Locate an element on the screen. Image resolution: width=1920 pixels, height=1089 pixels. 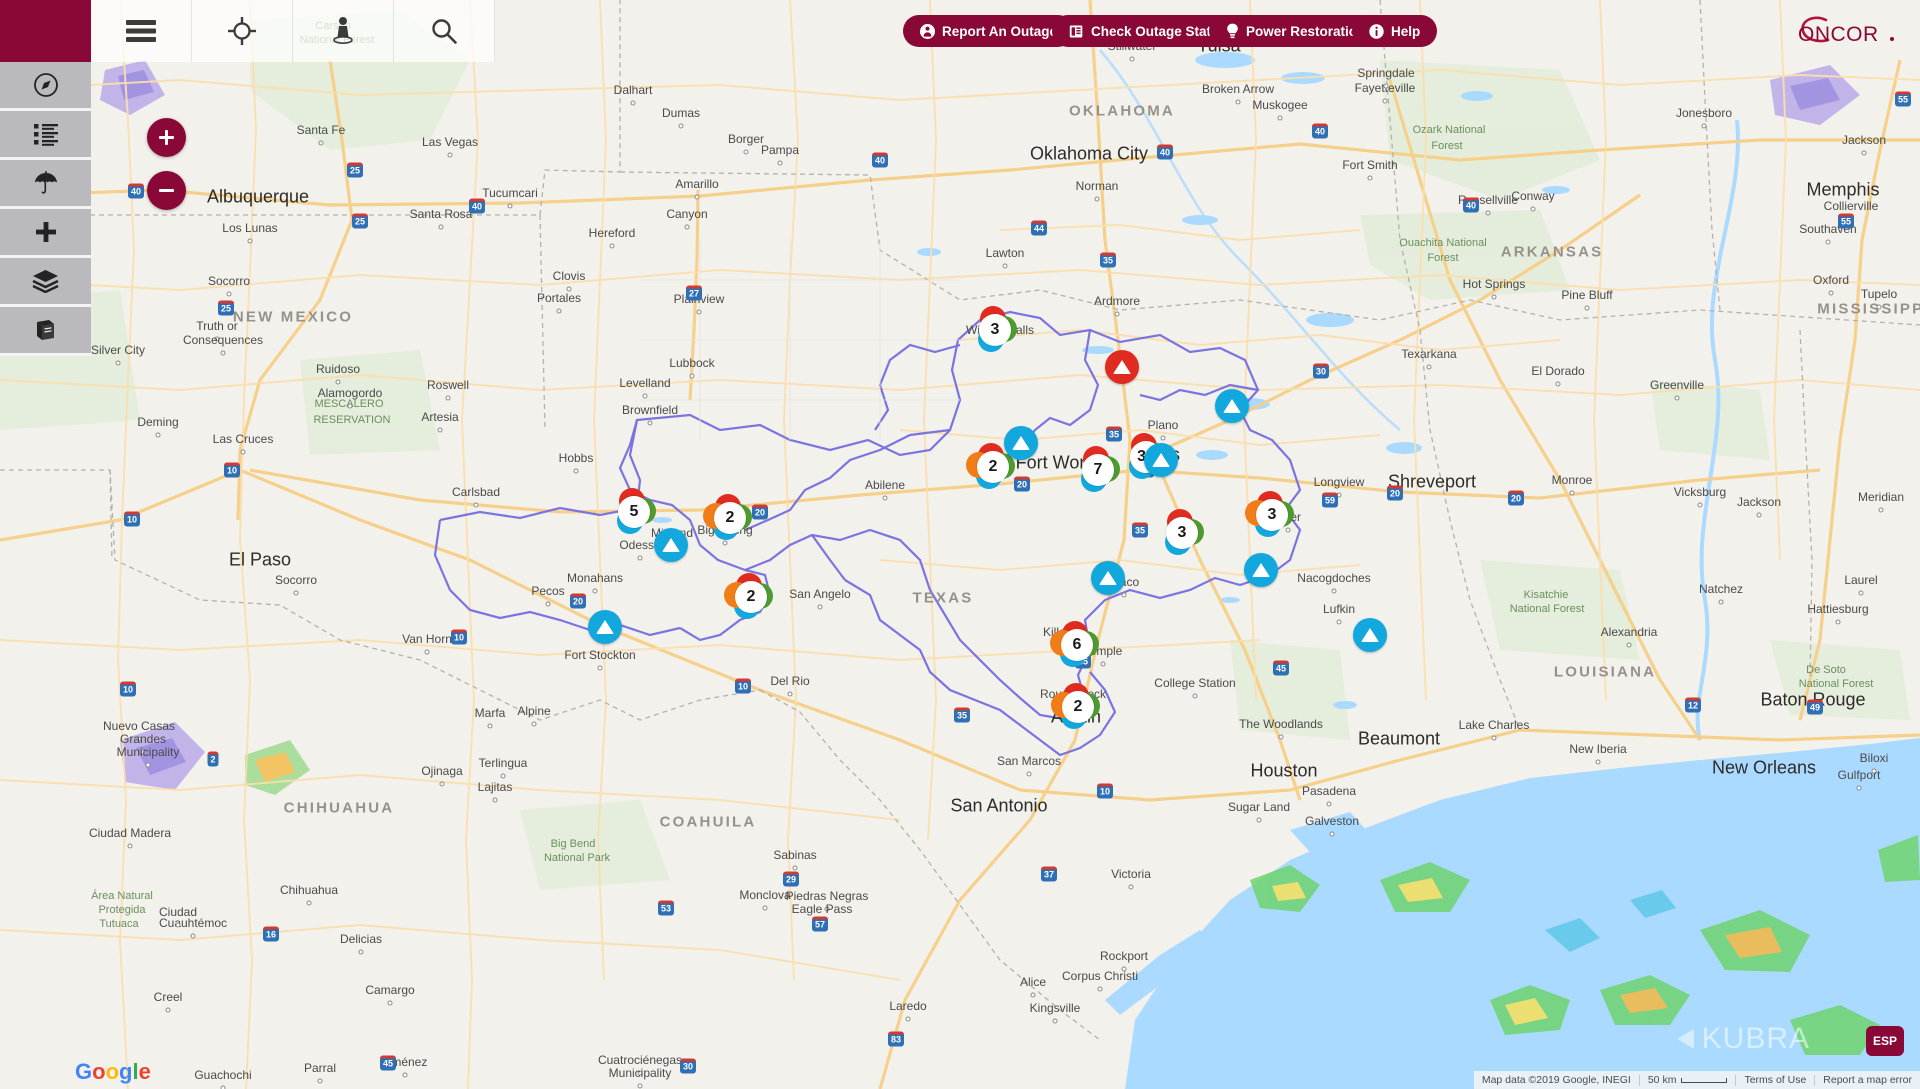
outage-cluster-marker: 5 is located at coordinates (634, 511).